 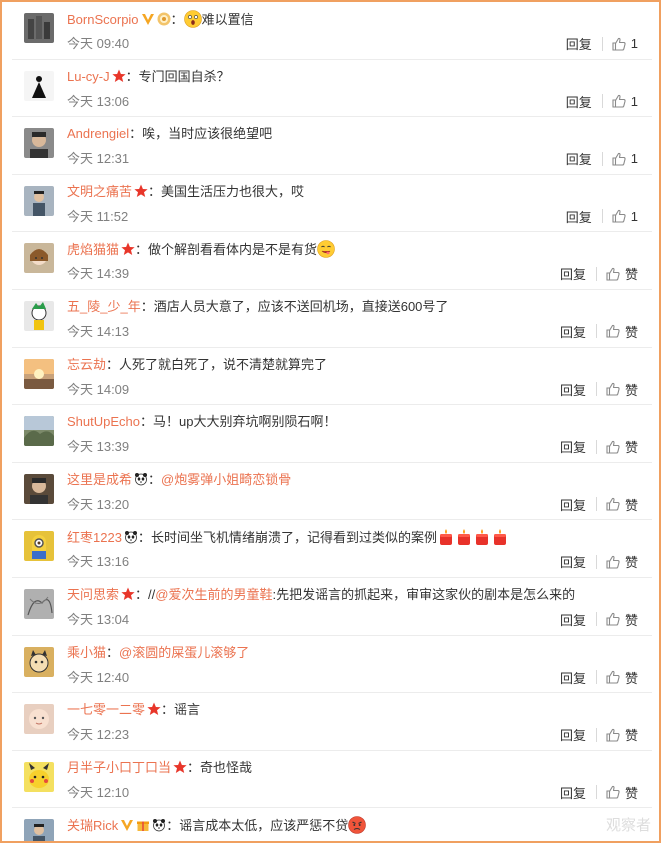 I want to click on comment-timestamp: 今天 09:40, so click(x=98, y=43).